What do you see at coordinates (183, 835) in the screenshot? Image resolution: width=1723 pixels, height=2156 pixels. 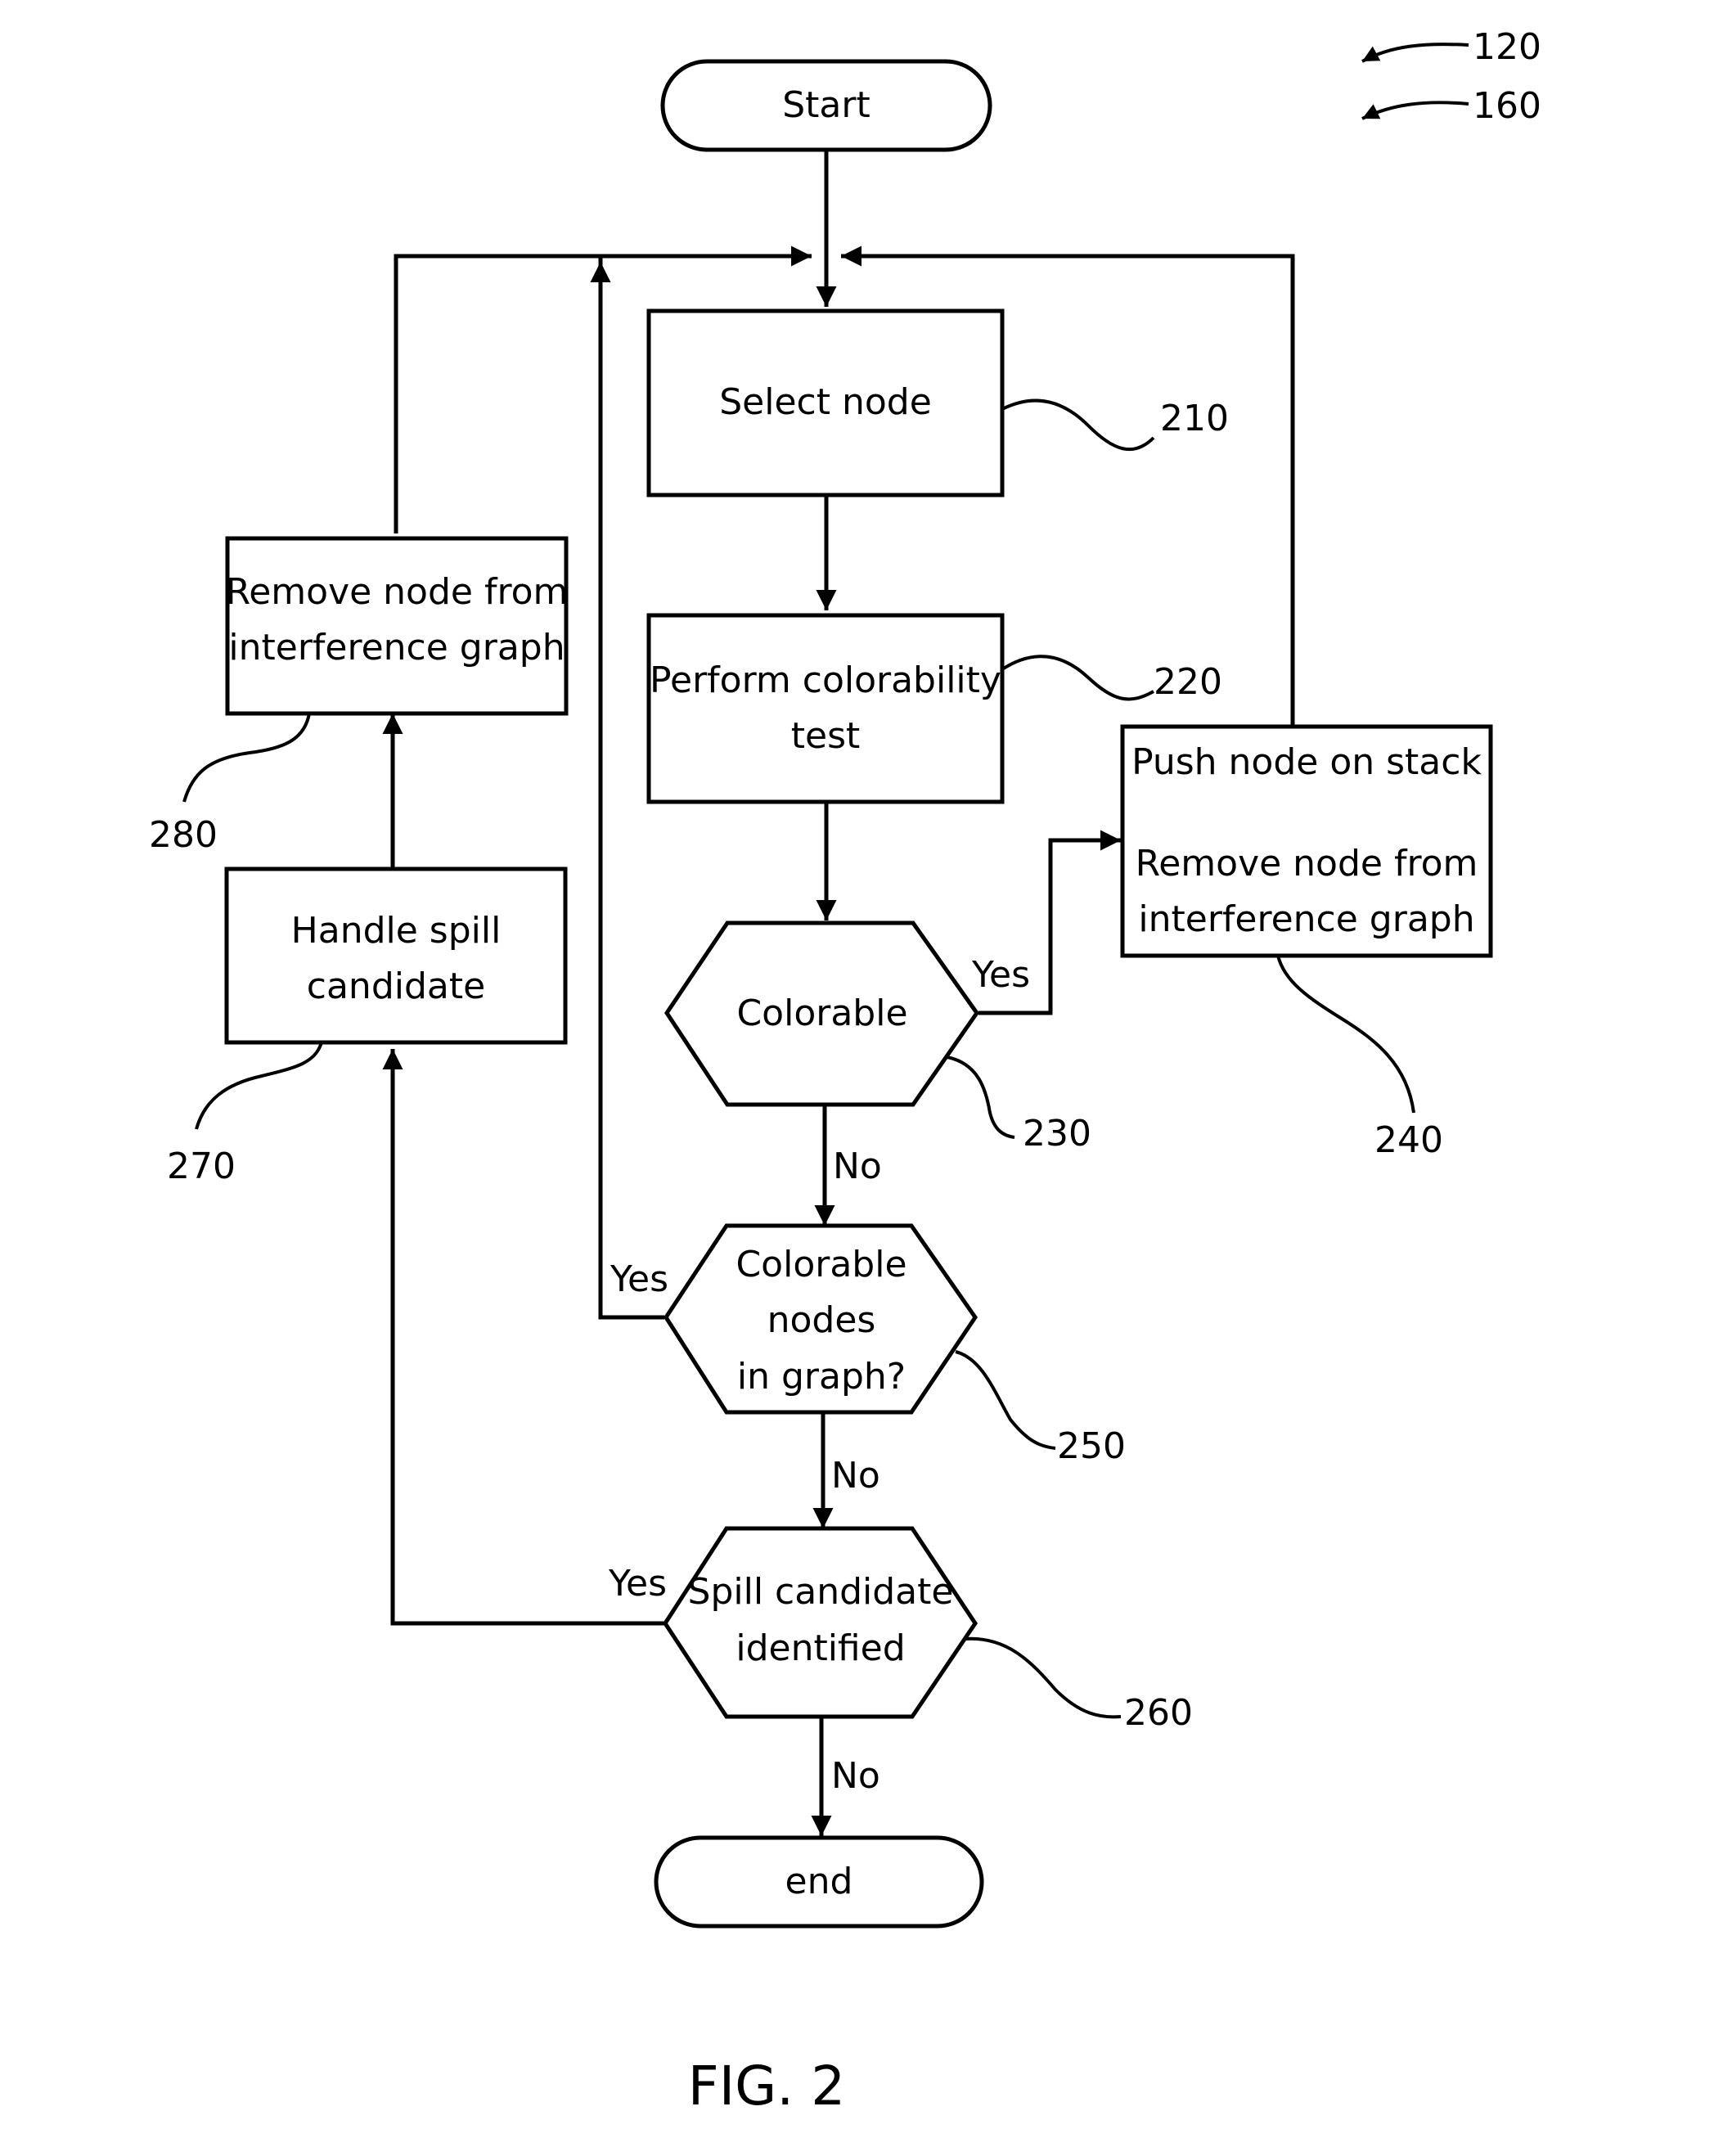 I see `ref-280: 280` at bounding box center [183, 835].